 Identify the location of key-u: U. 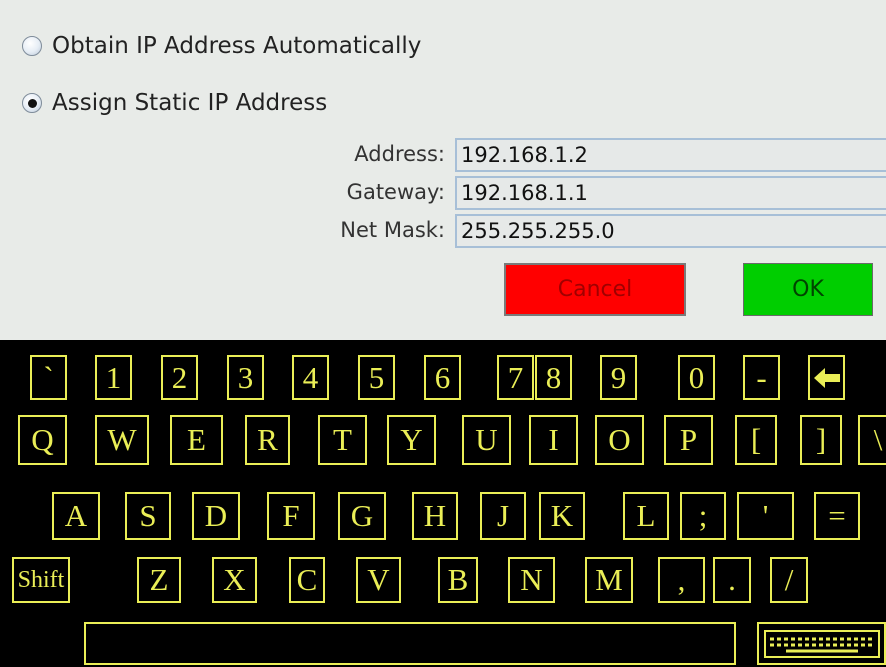
(486, 440).